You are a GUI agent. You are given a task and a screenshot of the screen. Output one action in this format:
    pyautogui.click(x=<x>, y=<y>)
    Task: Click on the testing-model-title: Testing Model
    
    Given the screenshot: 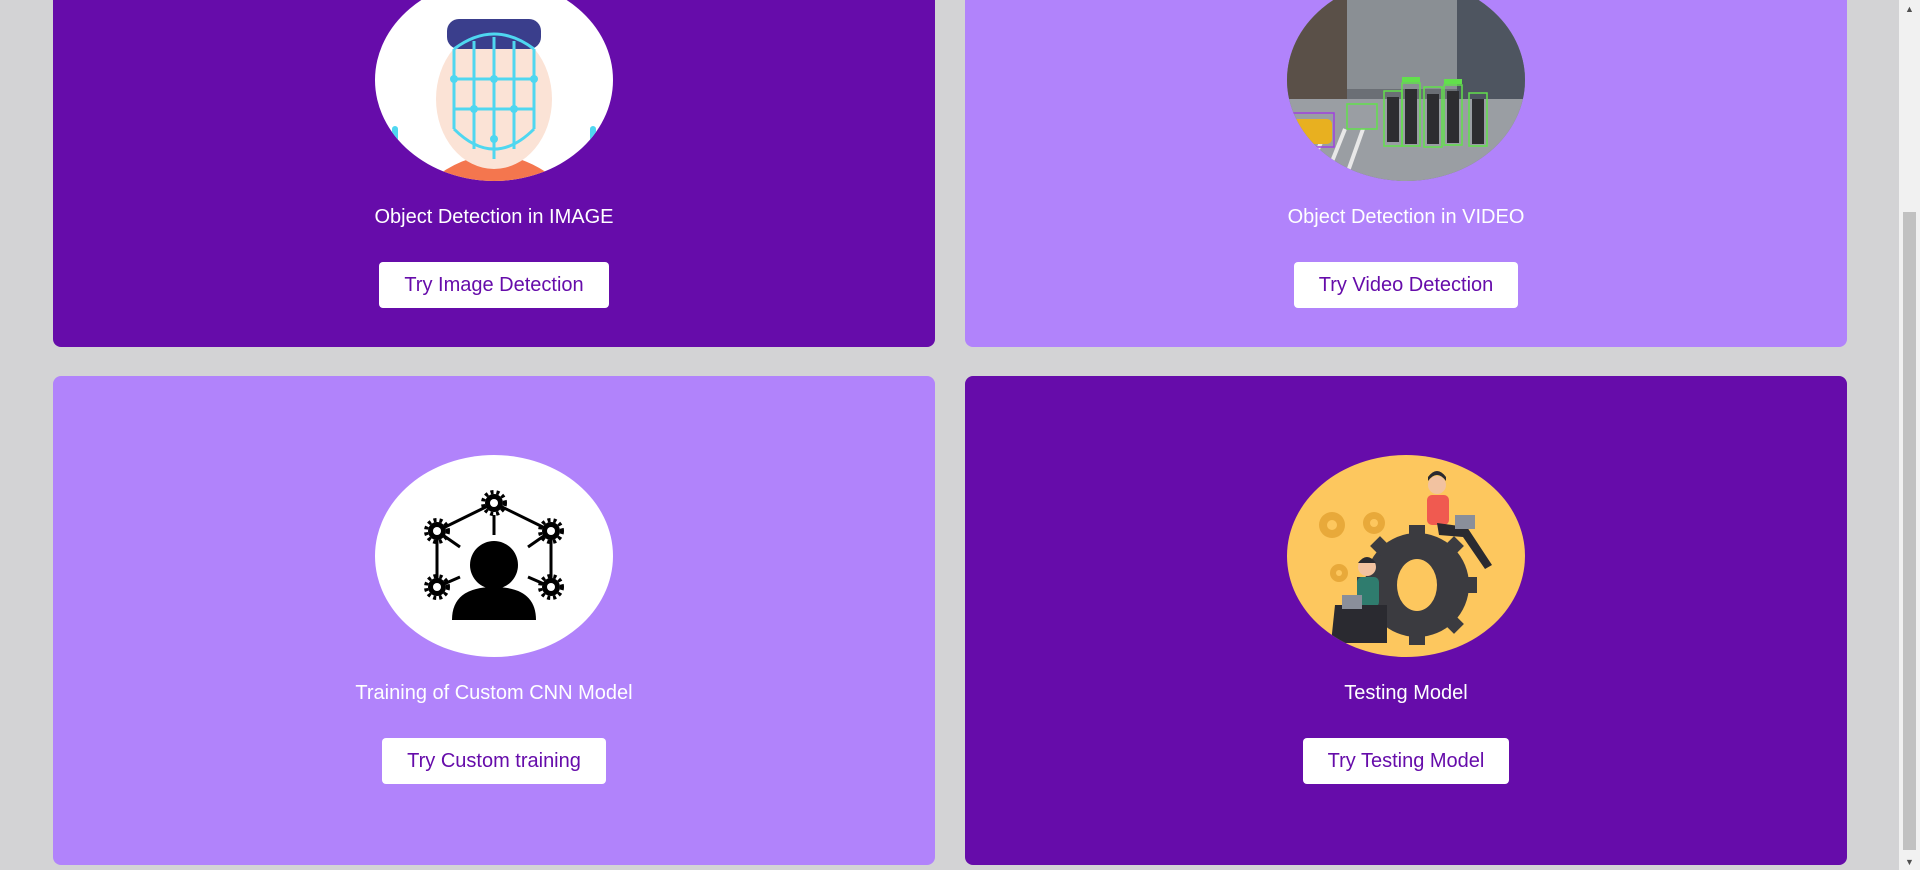 What is the action you would take?
    pyautogui.click(x=1406, y=693)
    